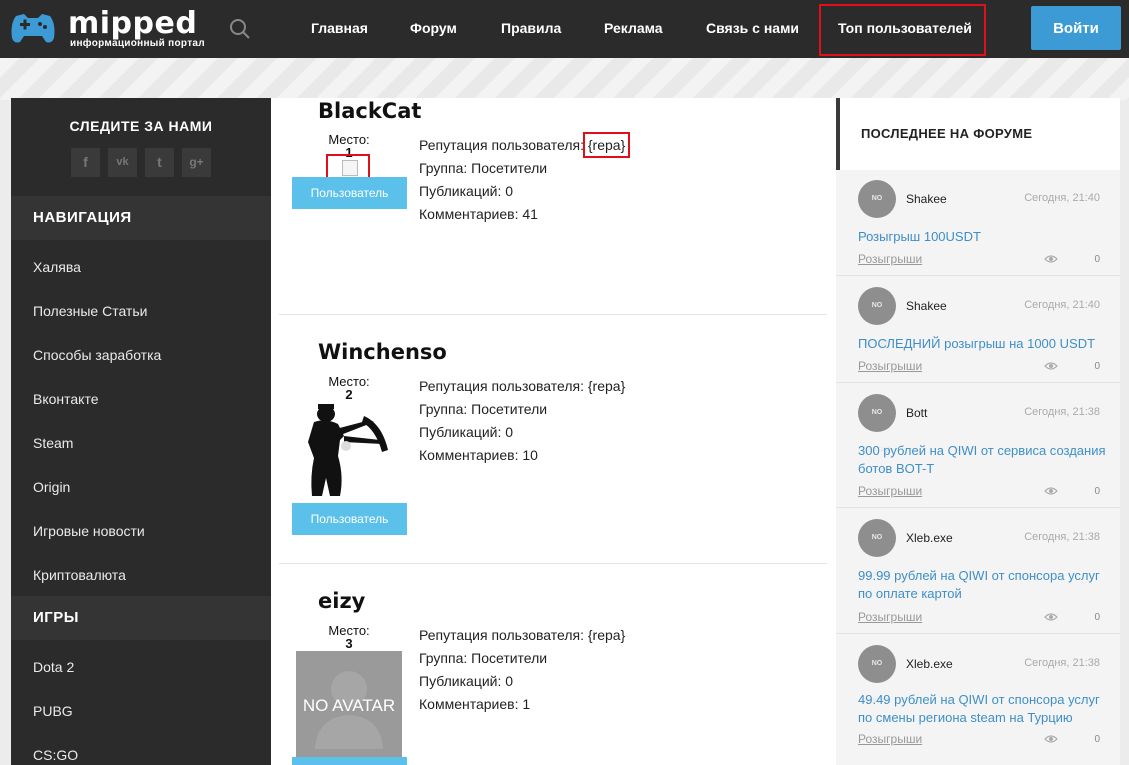 This screenshot has height=765, width=1129. Describe the element at coordinates (90, 311) in the screenshot. I see `sidebar-item-useful-articles: Полезные Статьи` at that location.